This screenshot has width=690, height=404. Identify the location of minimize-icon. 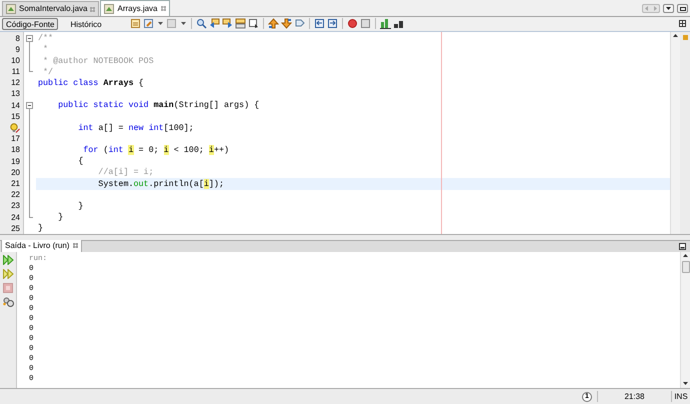
(682, 246).